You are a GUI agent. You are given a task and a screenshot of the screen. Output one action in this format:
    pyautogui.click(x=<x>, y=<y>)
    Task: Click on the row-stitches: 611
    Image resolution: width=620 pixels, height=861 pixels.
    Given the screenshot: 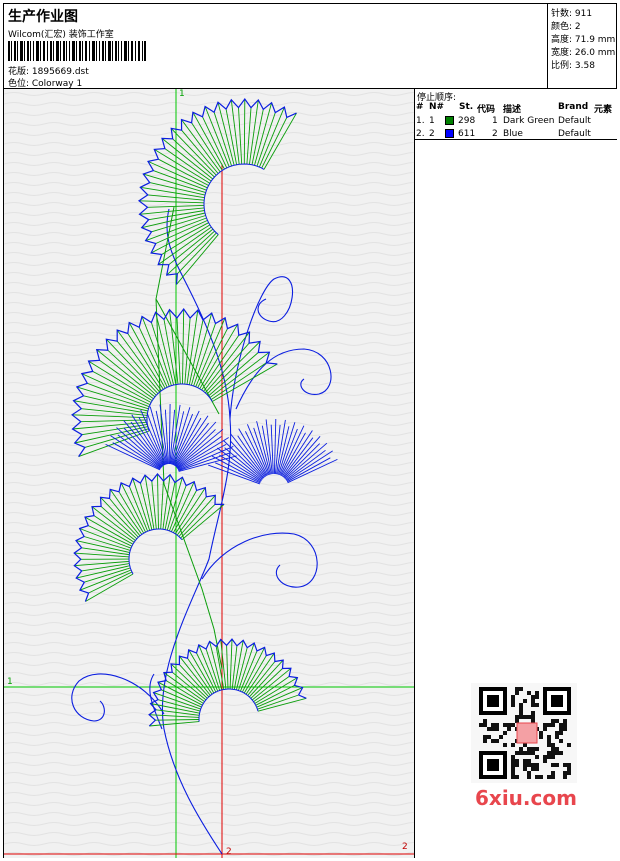 What is the action you would take?
    pyautogui.click(x=467, y=134)
    